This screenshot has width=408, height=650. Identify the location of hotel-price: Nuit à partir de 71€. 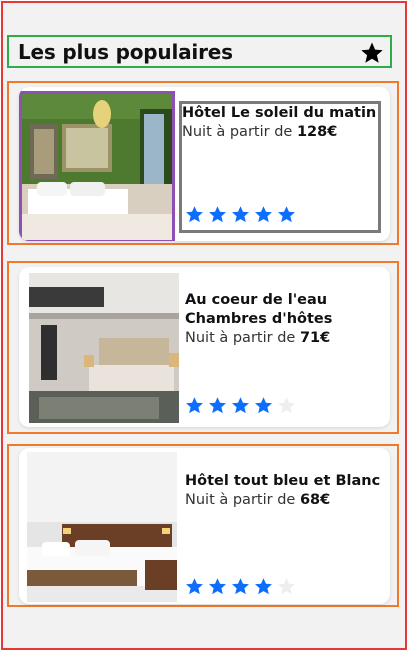
(284, 338).